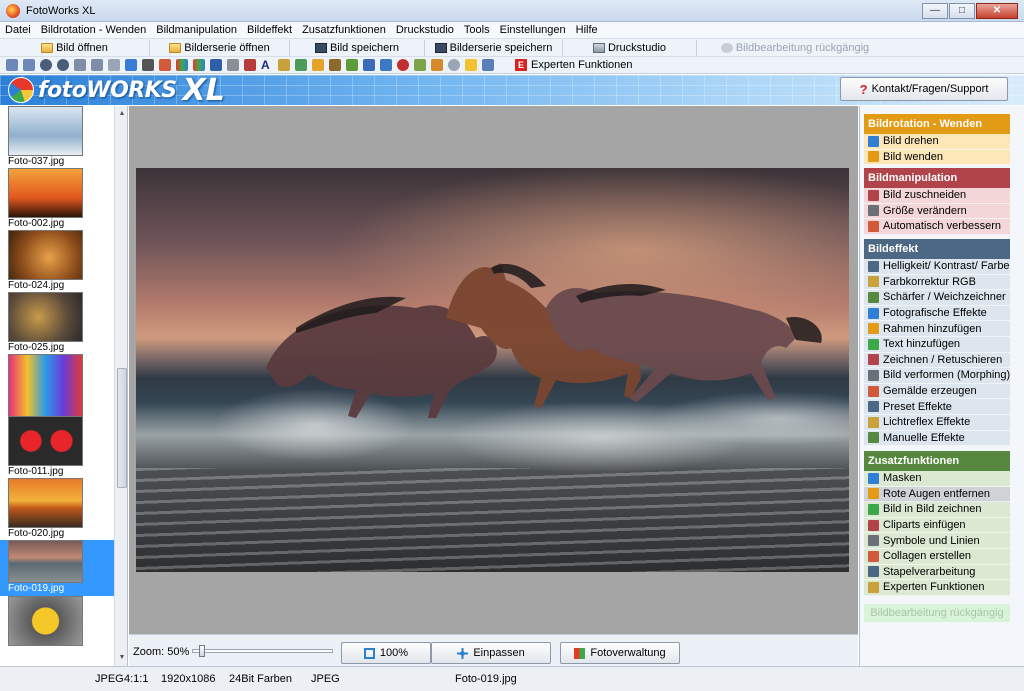  Describe the element at coordinates (57, 261) in the screenshot. I see `thumbnail-item: Foto-024.jpg` at that location.